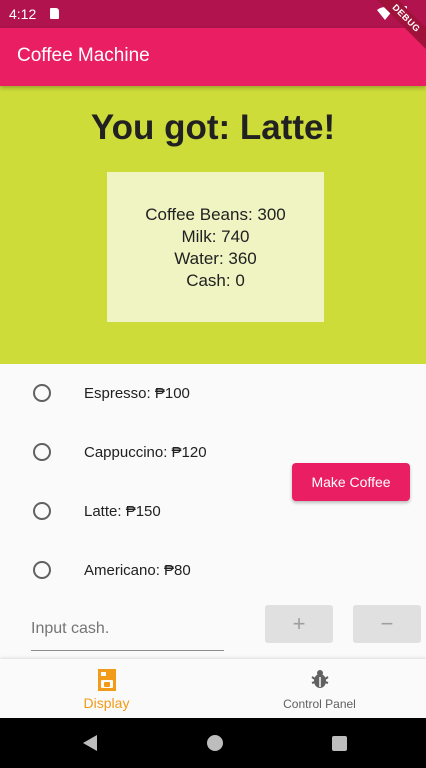 This screenshot has width=426, height=768. I want to click on option-latte: Latte: ₱150, so click(140, 512).